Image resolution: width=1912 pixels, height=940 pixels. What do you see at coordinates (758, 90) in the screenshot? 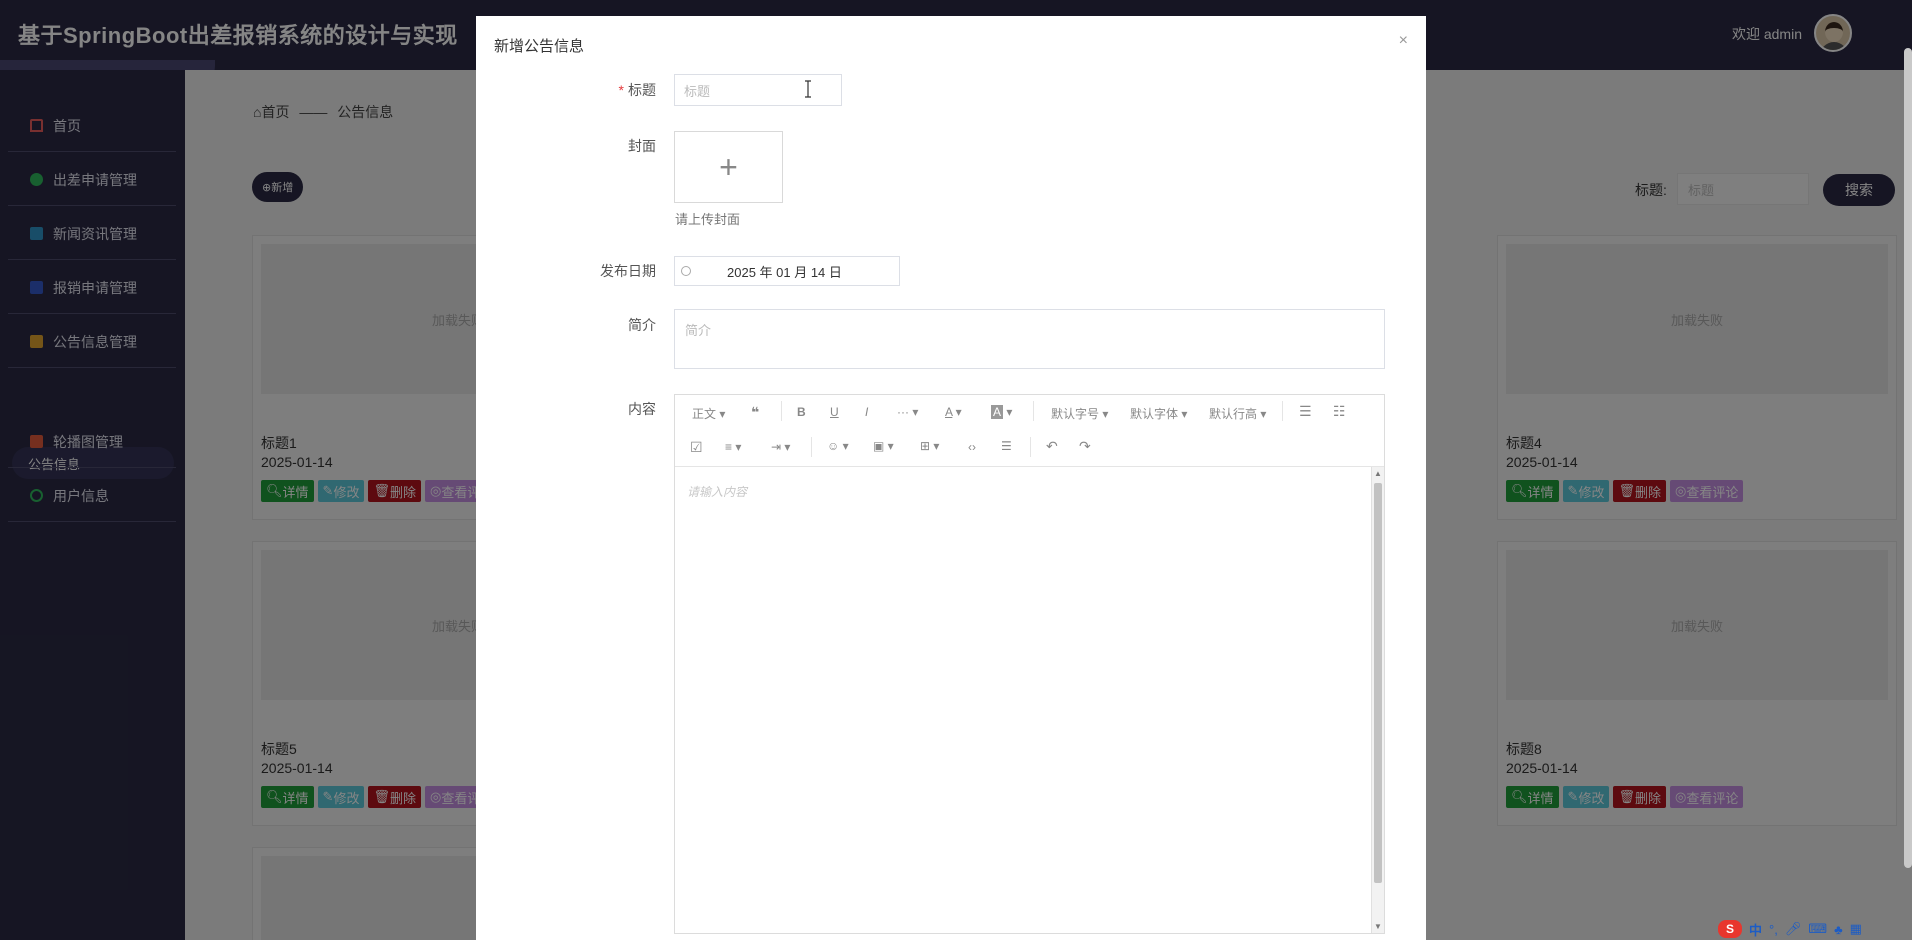
I see `title-input: 标题` at bounding box center [758, 90].